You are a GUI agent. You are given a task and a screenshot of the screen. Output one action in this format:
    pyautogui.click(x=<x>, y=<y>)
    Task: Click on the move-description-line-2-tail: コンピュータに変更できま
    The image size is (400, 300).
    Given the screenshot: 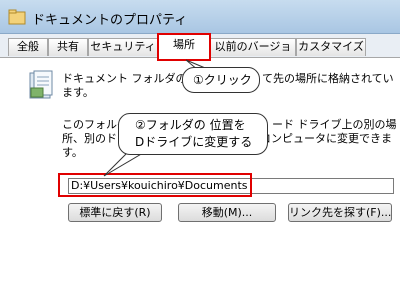 What is the action you would take?
    pyautogui.click(x=326, y=138)
    